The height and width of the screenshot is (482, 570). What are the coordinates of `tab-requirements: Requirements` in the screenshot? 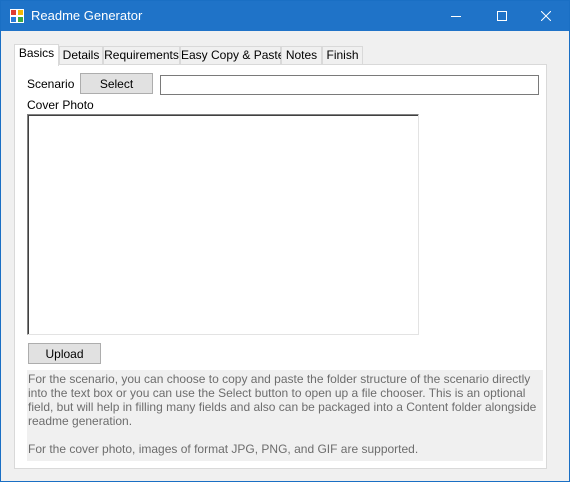 It's located at (141, 55).